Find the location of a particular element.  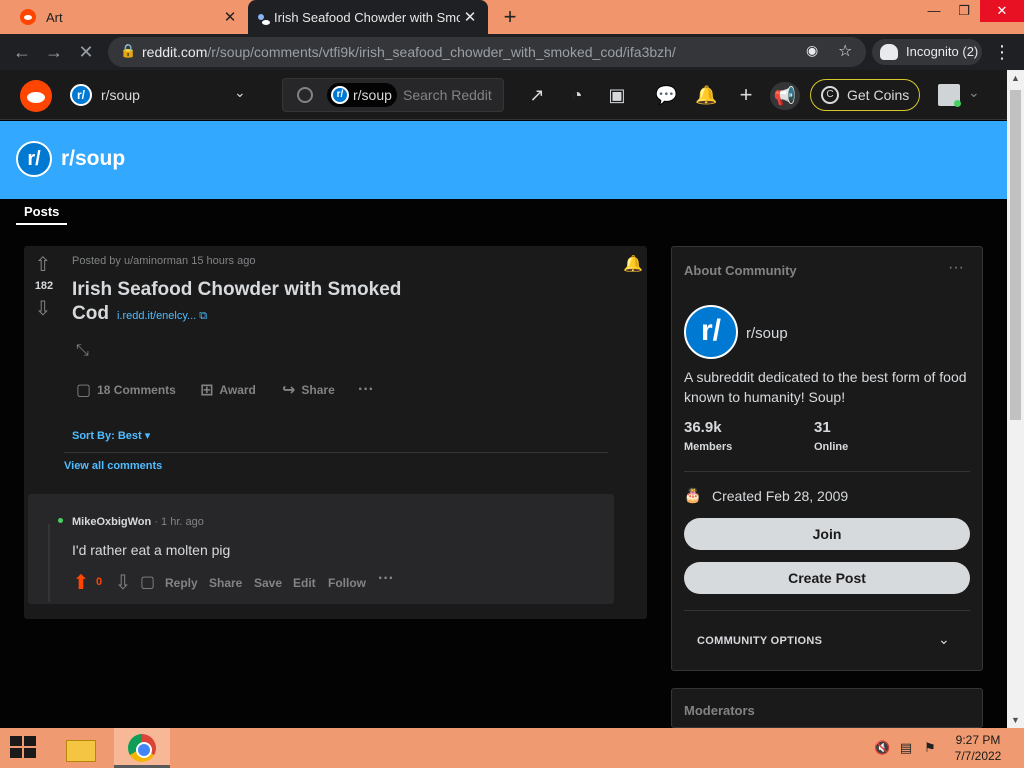

external-link-icon: ⧉ is located at coordinates (203, 316).